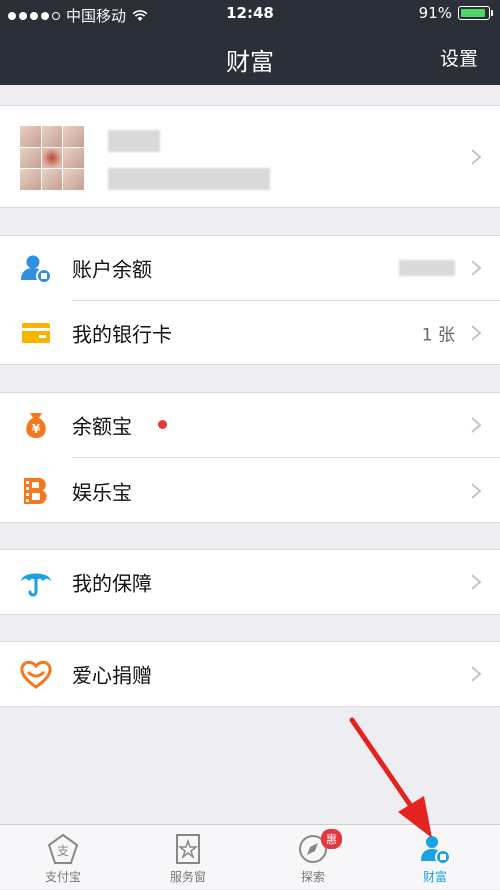  I want to click on bank-card-row: 我的银行卡 1 张, so click(250, 333).